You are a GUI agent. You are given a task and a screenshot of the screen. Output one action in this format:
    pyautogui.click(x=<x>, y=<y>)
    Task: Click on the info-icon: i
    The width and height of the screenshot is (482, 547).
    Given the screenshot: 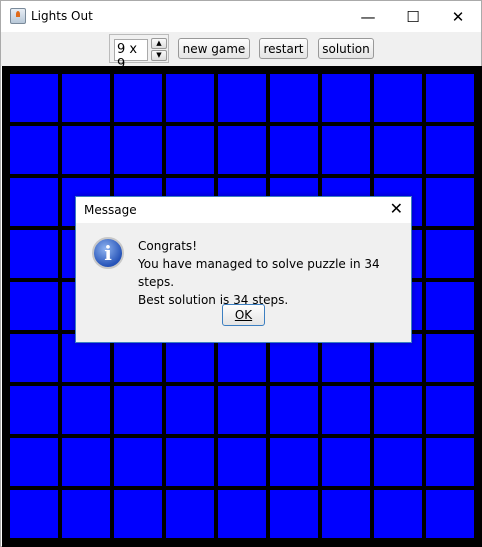 What is the action you would take?
    pyautogui.click(x=108, y=253)
    